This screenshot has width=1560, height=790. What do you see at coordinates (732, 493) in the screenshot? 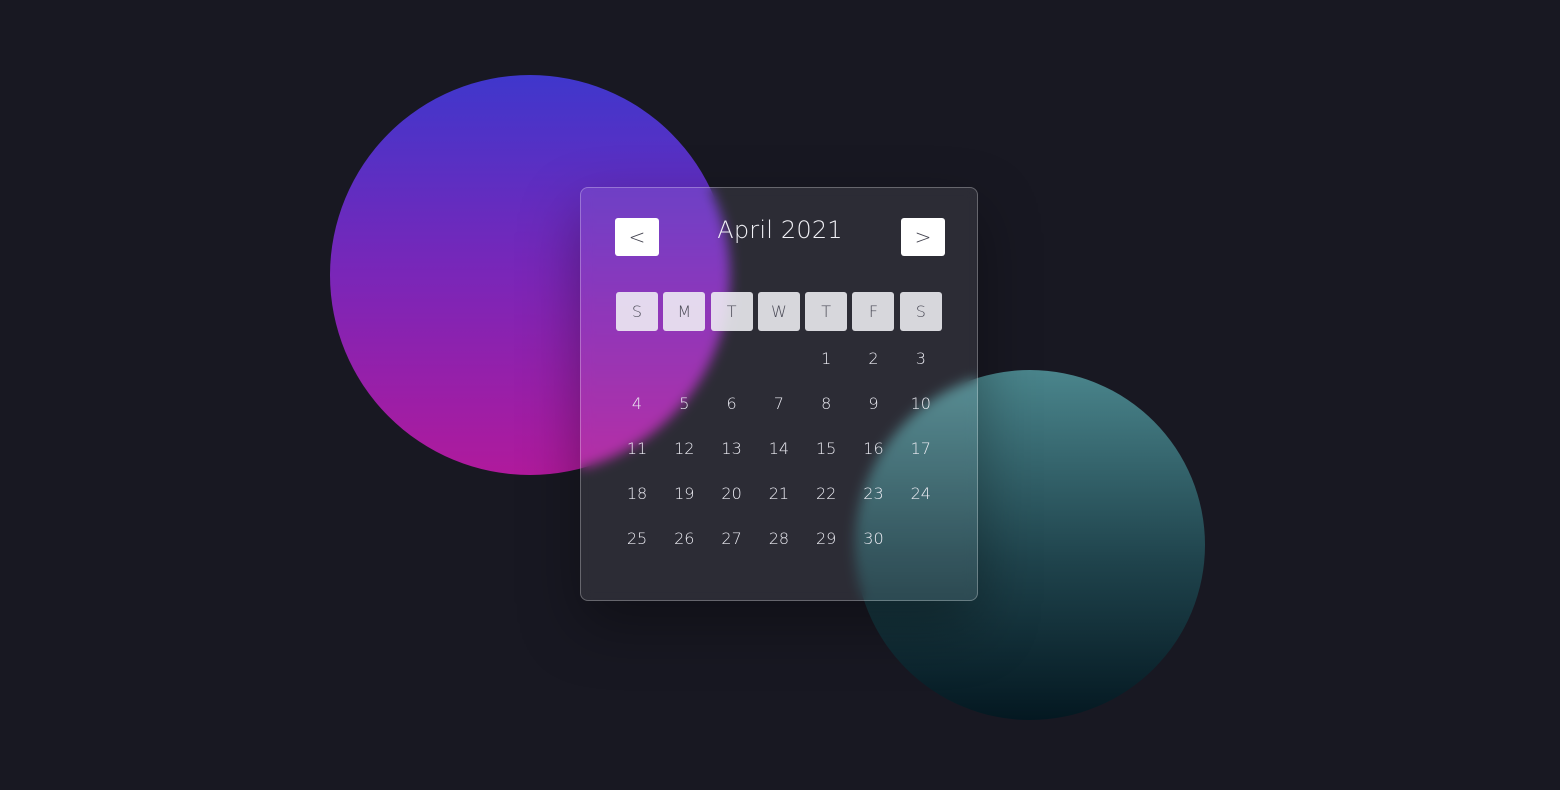
I see `day-cell: 20` at bounding box center [732, 493].